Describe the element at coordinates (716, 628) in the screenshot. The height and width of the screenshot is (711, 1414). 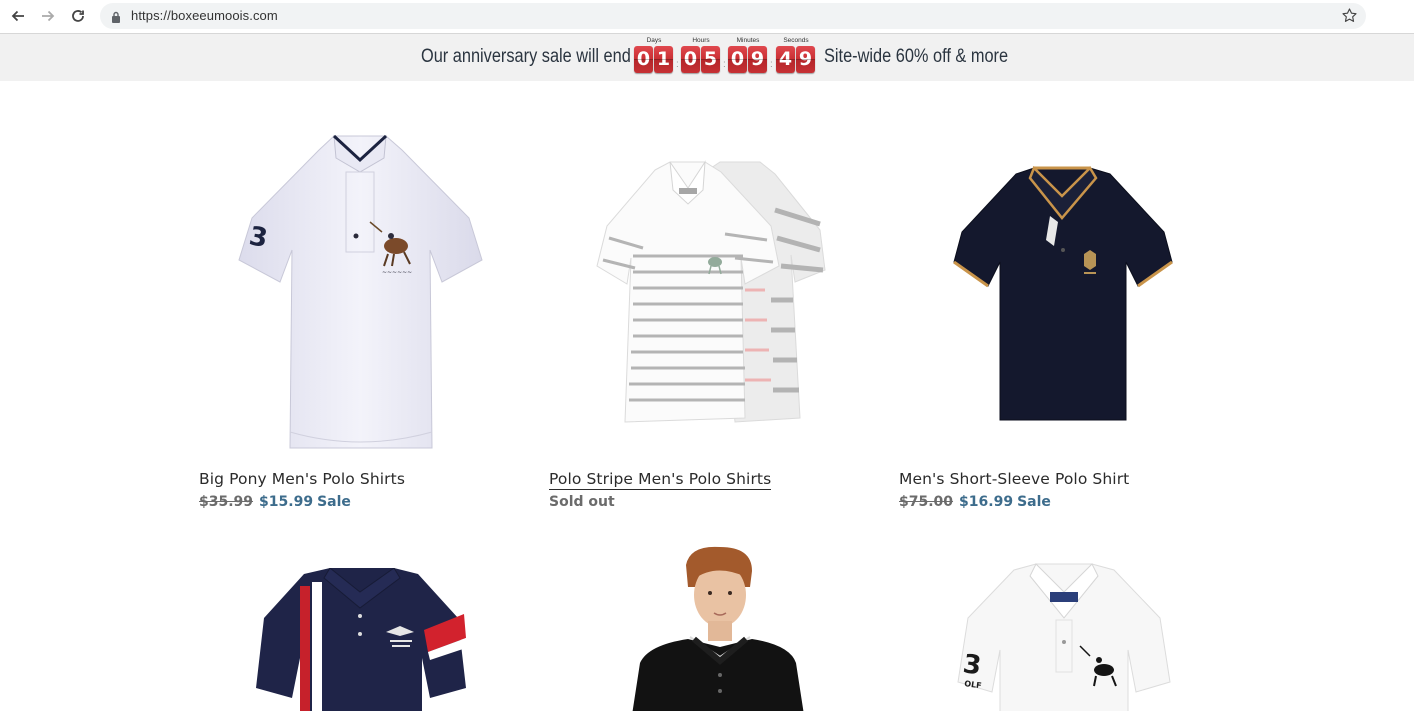
I see `product-image-model-black-polo-shirt` at that location.